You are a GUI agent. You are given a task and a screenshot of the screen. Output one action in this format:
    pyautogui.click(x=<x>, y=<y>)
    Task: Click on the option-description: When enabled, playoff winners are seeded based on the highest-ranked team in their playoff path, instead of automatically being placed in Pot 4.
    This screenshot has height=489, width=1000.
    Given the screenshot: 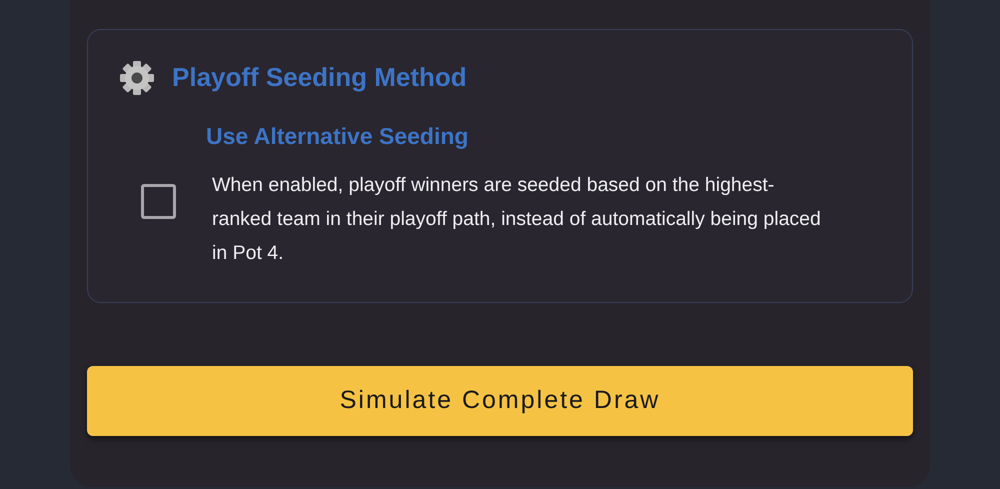 What is the action you would take?
    pyautogui.click(x=517, y=219)
    